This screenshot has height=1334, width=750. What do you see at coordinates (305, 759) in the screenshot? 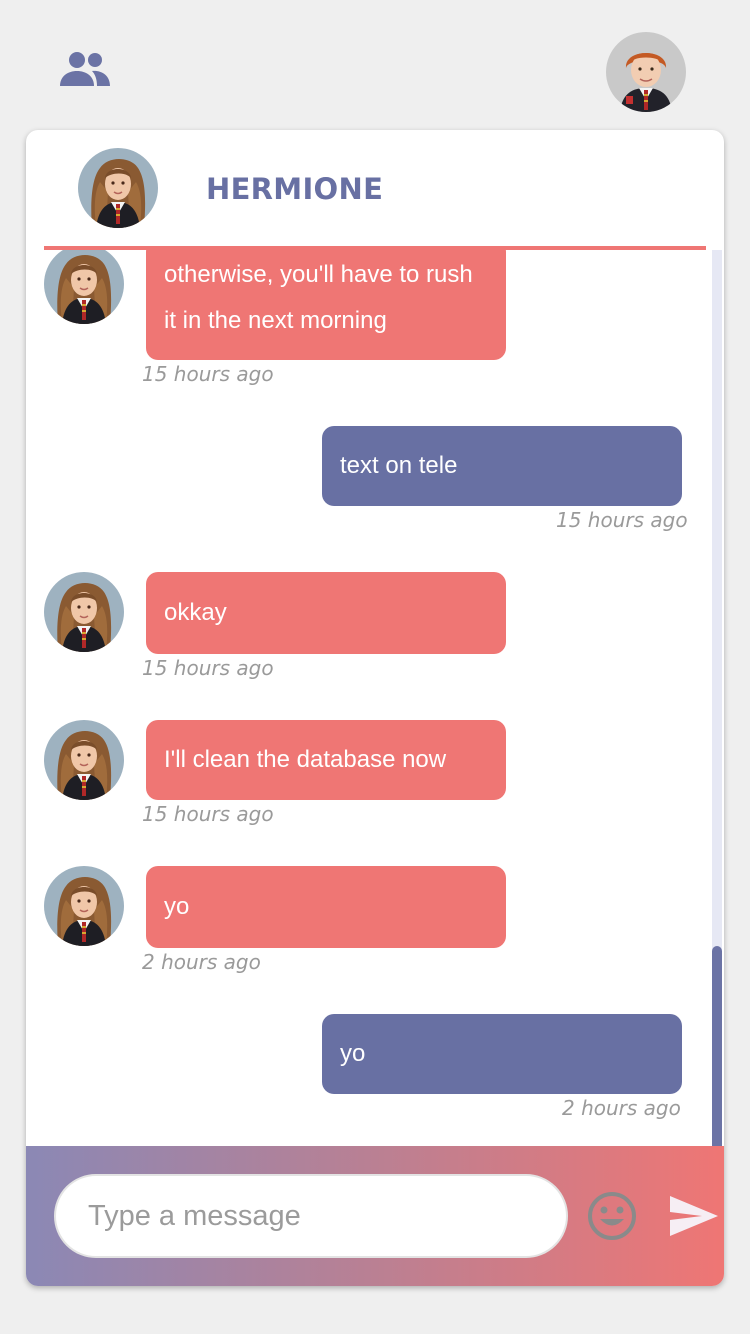
I see `message-text: I'll clean the database now` at bounding box center [305, 759].